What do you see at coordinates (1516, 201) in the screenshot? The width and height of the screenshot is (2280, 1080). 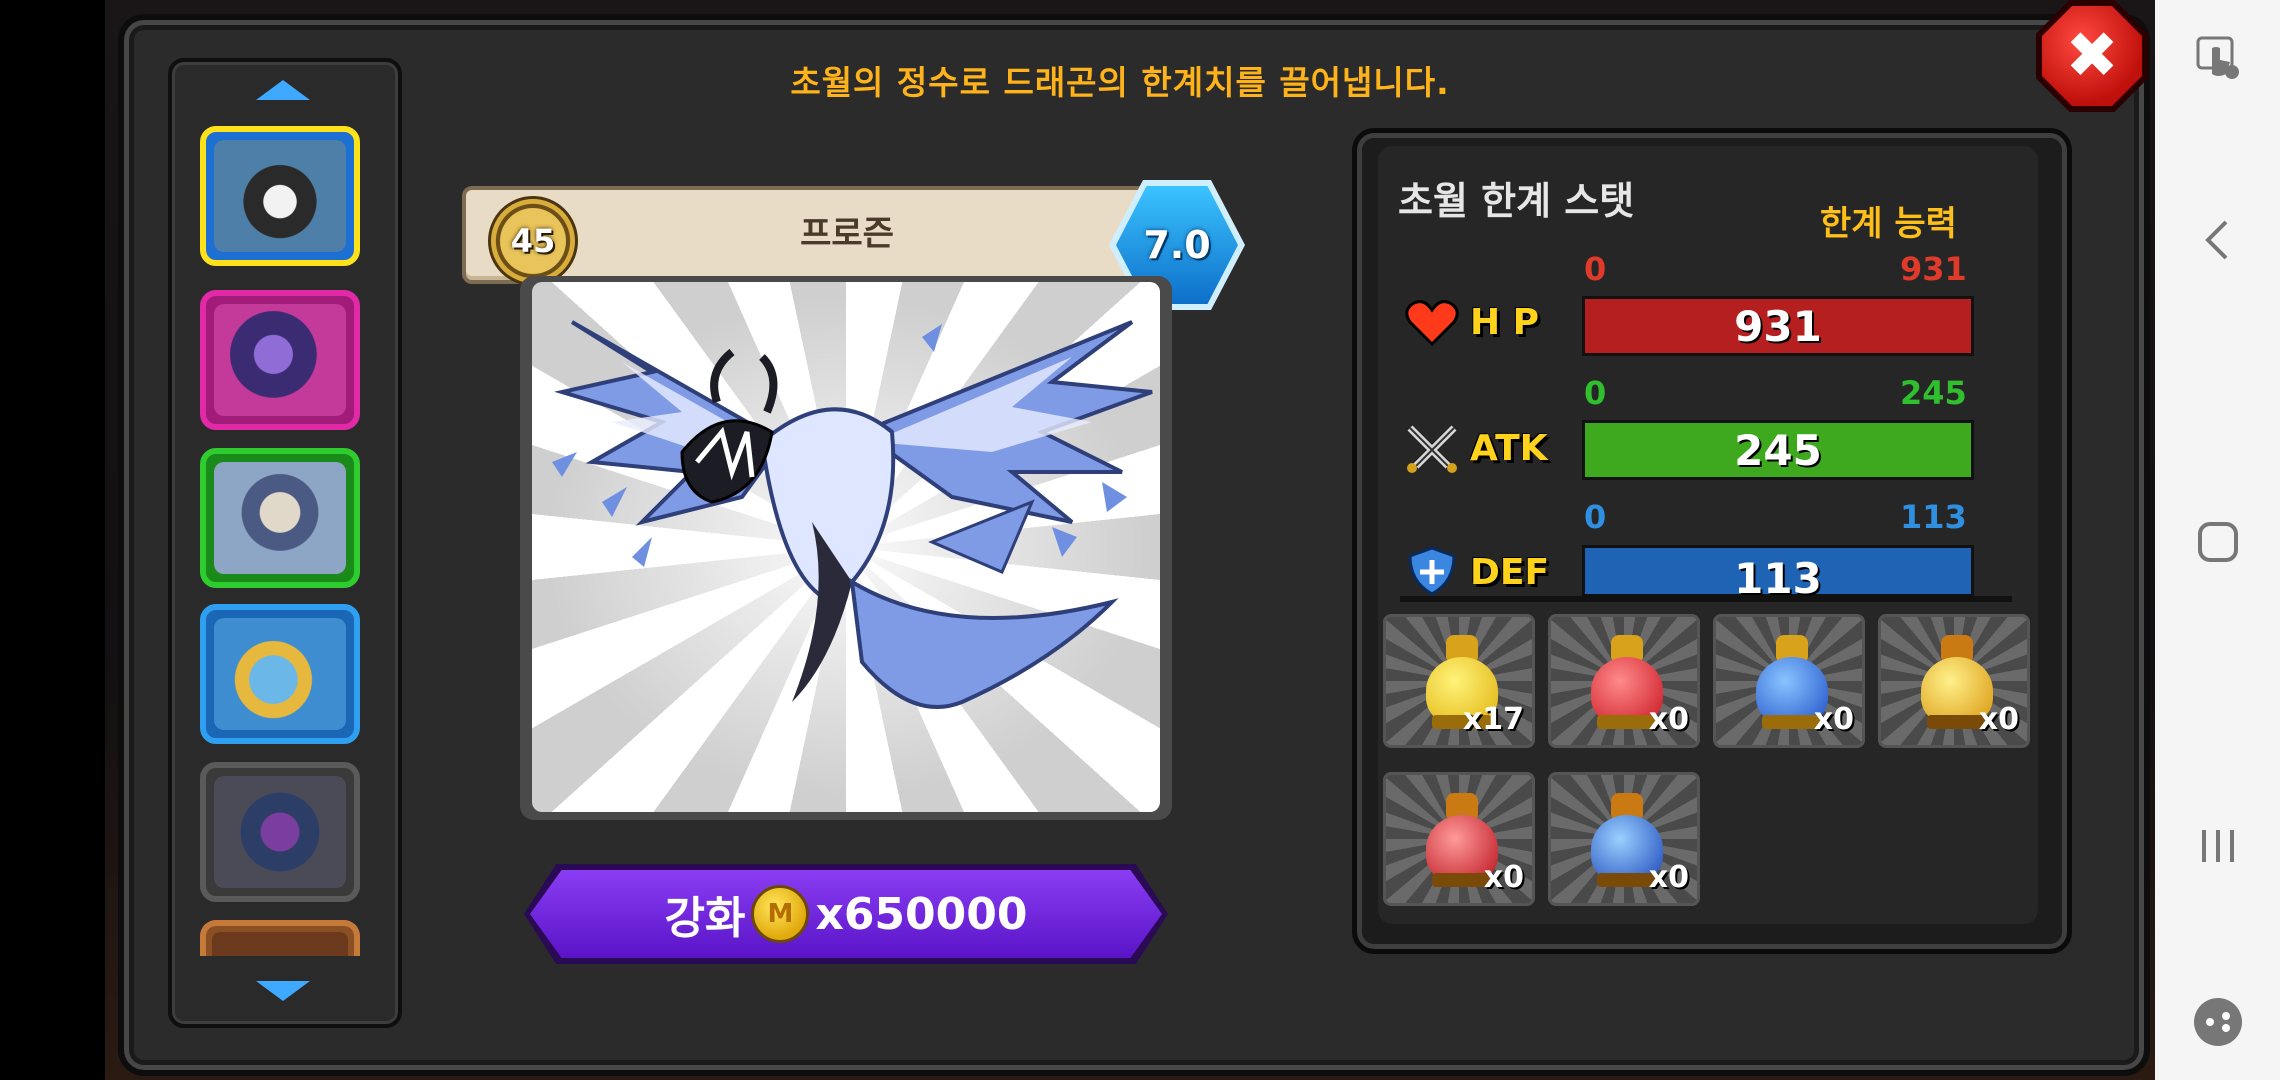 I see `stats-title: 초월 한계 스탯` at bounding box center [1516, 201].